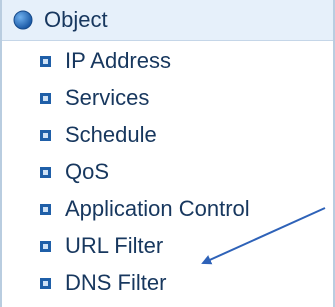  I want to click on menu-item-dns-filter: DNS Filter, so click(103, 283).